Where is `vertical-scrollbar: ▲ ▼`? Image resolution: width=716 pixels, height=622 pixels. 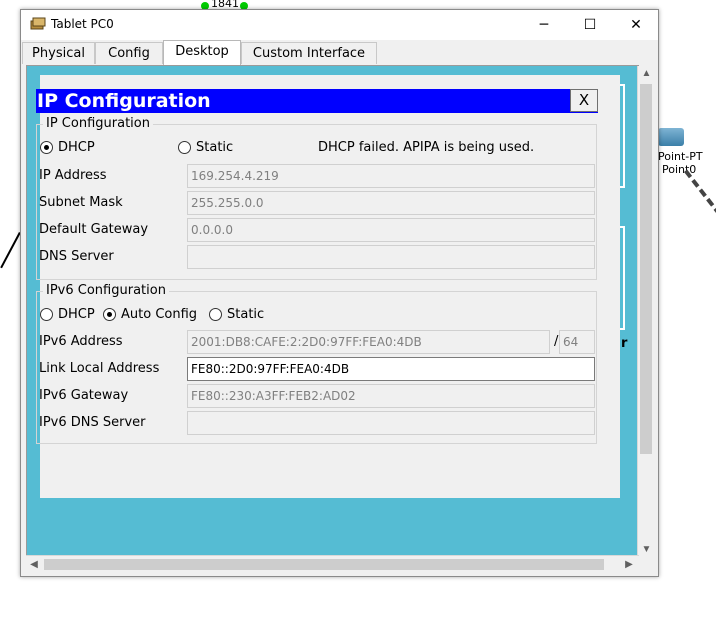
vertical-scrollbar: ▲ ▼ is located at coordinates (645, 312).